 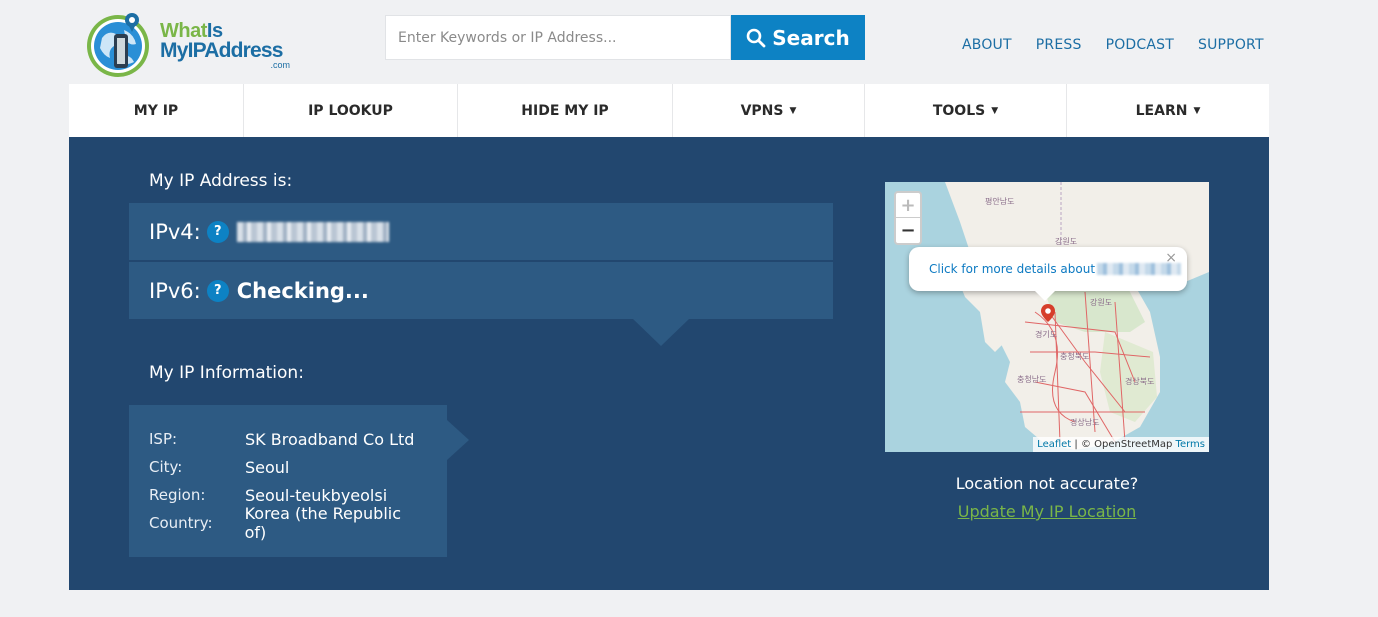 I want to click on topnav-podcast: PODCAST, so click(x=1140, y=45).